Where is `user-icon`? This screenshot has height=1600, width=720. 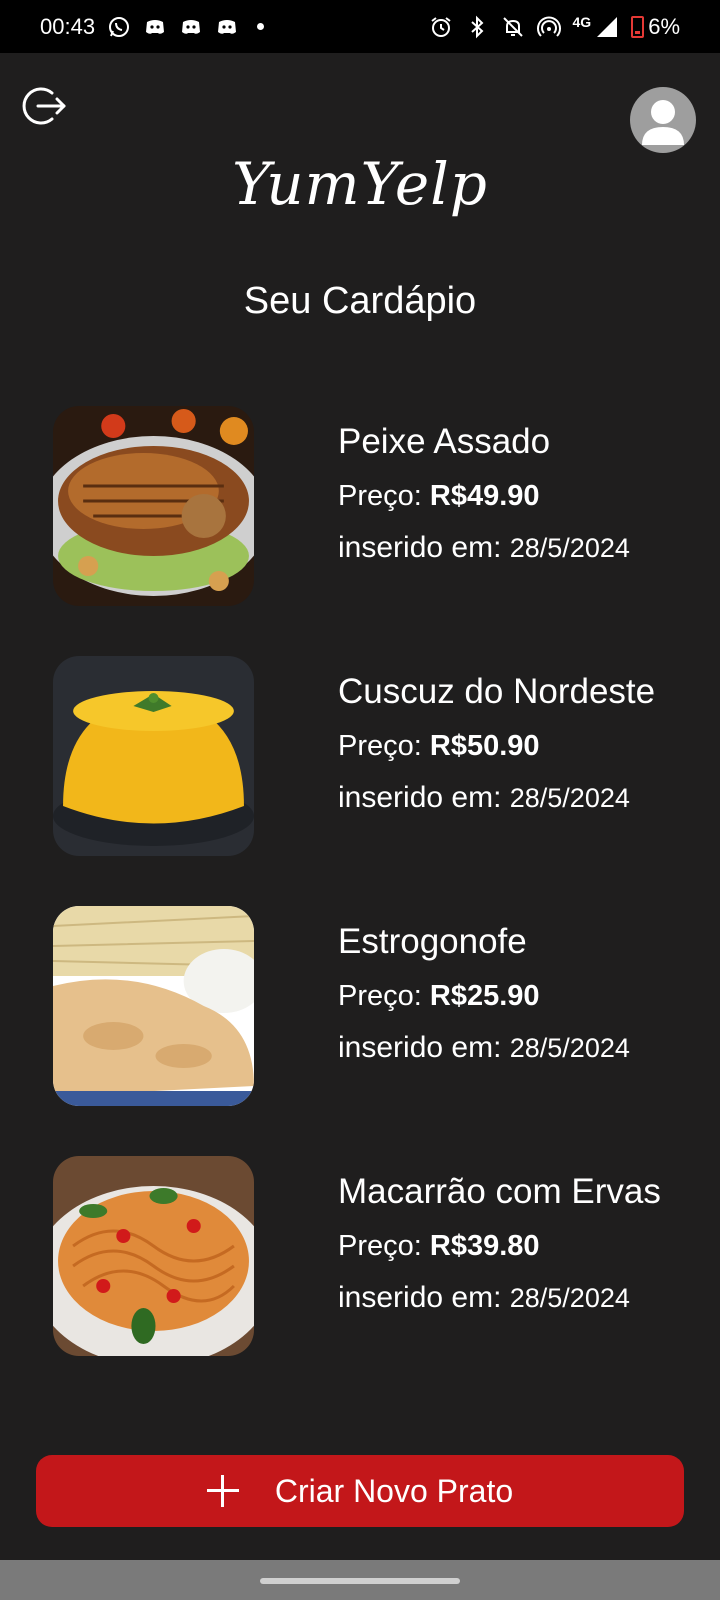
user-icon is located at coordinates (663, 122).